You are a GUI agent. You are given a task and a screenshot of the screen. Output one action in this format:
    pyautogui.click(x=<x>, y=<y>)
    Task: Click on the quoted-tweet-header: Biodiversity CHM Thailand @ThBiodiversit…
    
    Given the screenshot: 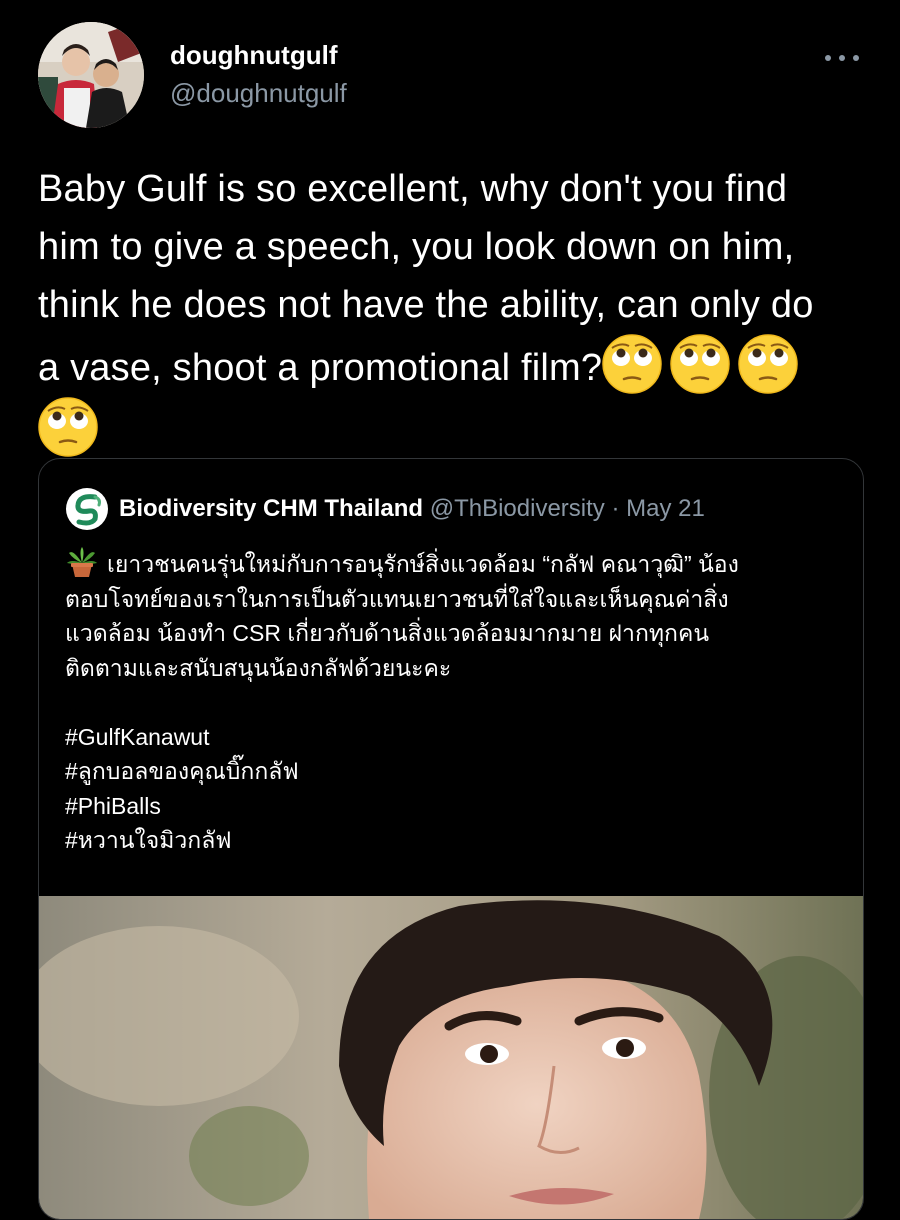 What is the action you would take?
    pyautogui.click(x=455, y=510)
    